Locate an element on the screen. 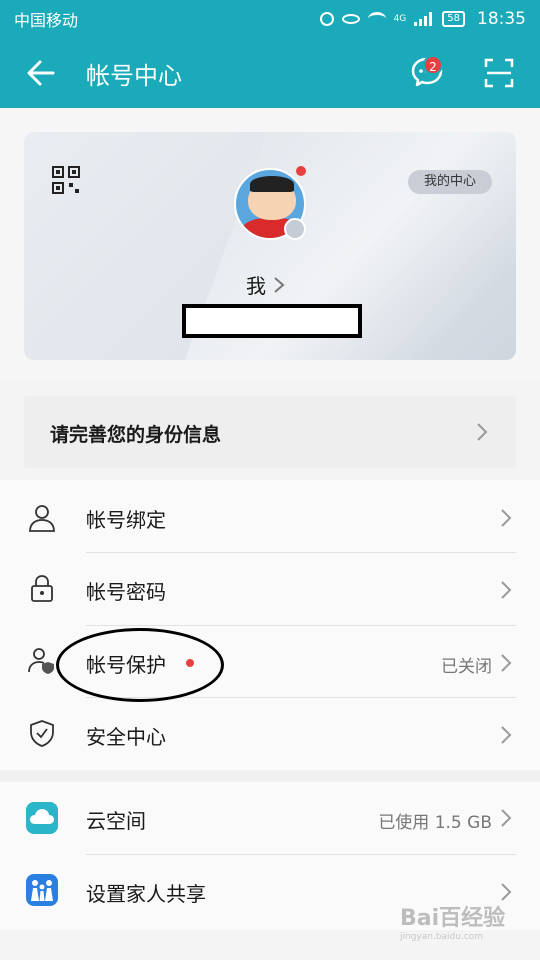 Image resolution: width=540 pixels, height=960 pixels. list-item-security-center: 安全中心 is located at coordinates (270, 735).